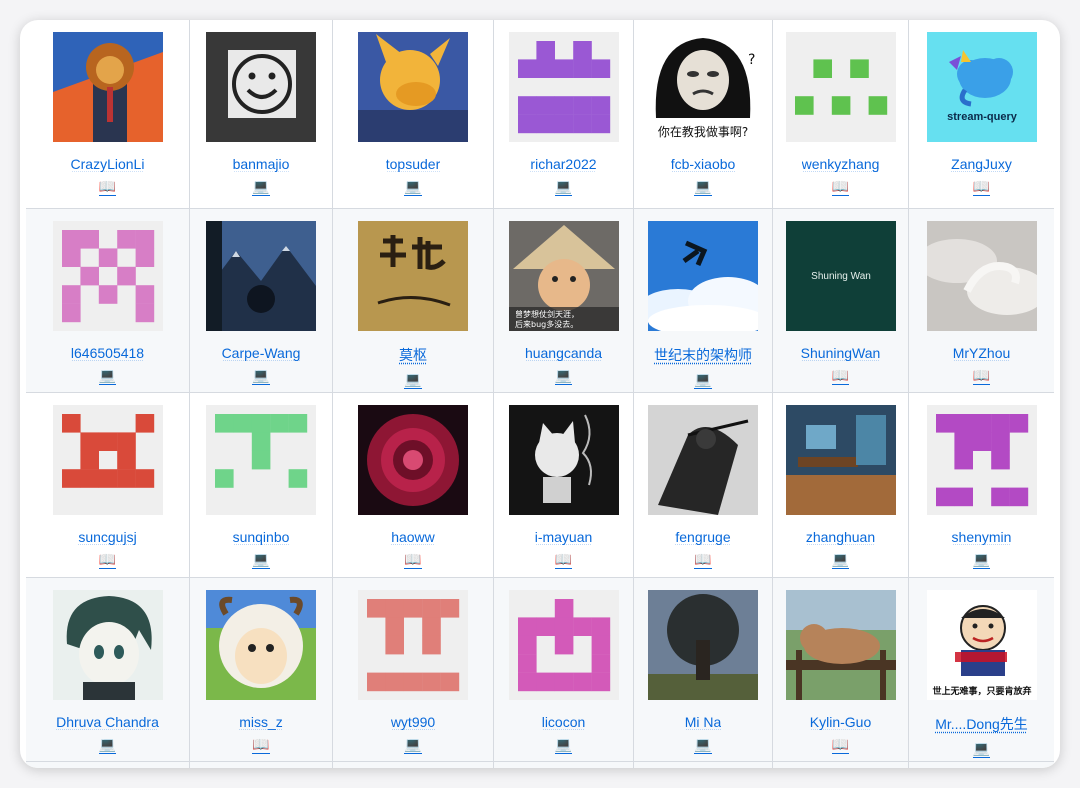 This screenshot has height=788, width=1080. What do you see at coordinates (107, 353) in the screenshot?
I see `contributor-name-link: l646505418` at bounding box center [107, 353].